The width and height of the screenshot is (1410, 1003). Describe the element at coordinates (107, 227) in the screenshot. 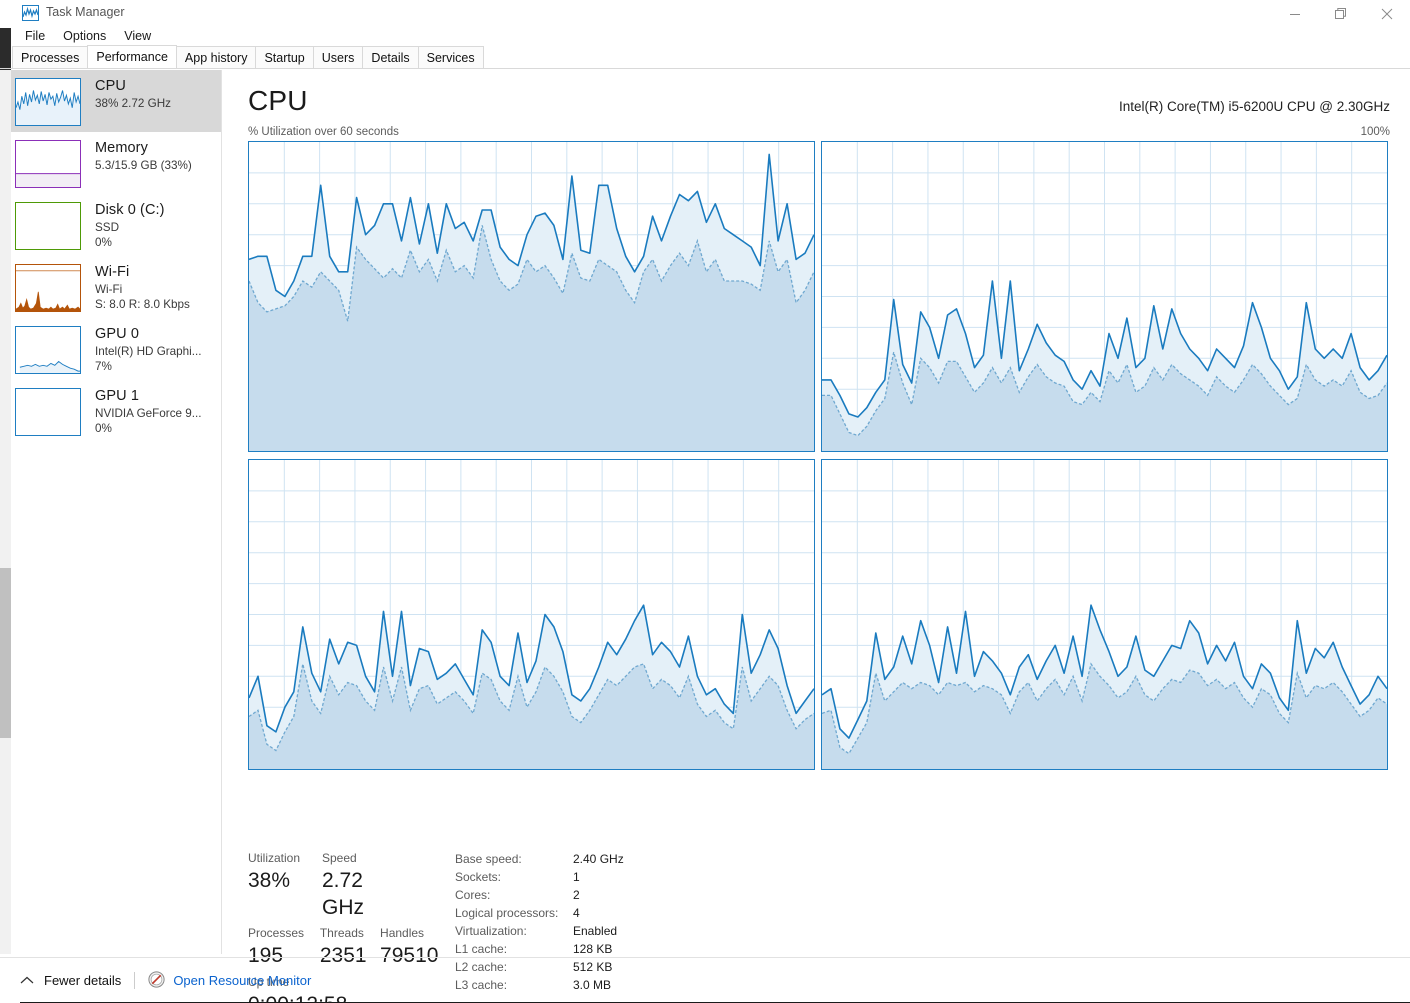

I see `sidebar-item-disk-0-sub1: SSD` at that location.